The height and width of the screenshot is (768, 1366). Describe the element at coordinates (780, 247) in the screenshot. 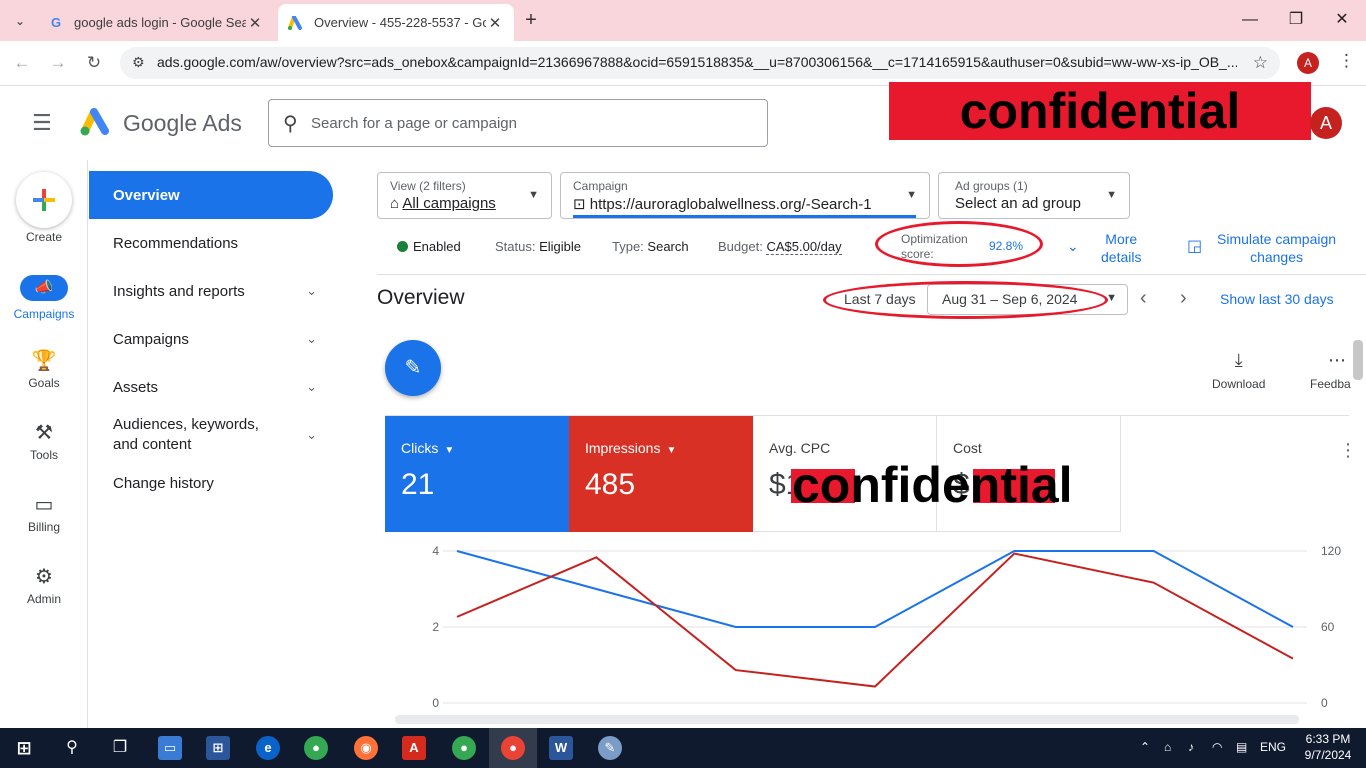

I see `budget-info: Budget: CA$5.00/day` at that location.